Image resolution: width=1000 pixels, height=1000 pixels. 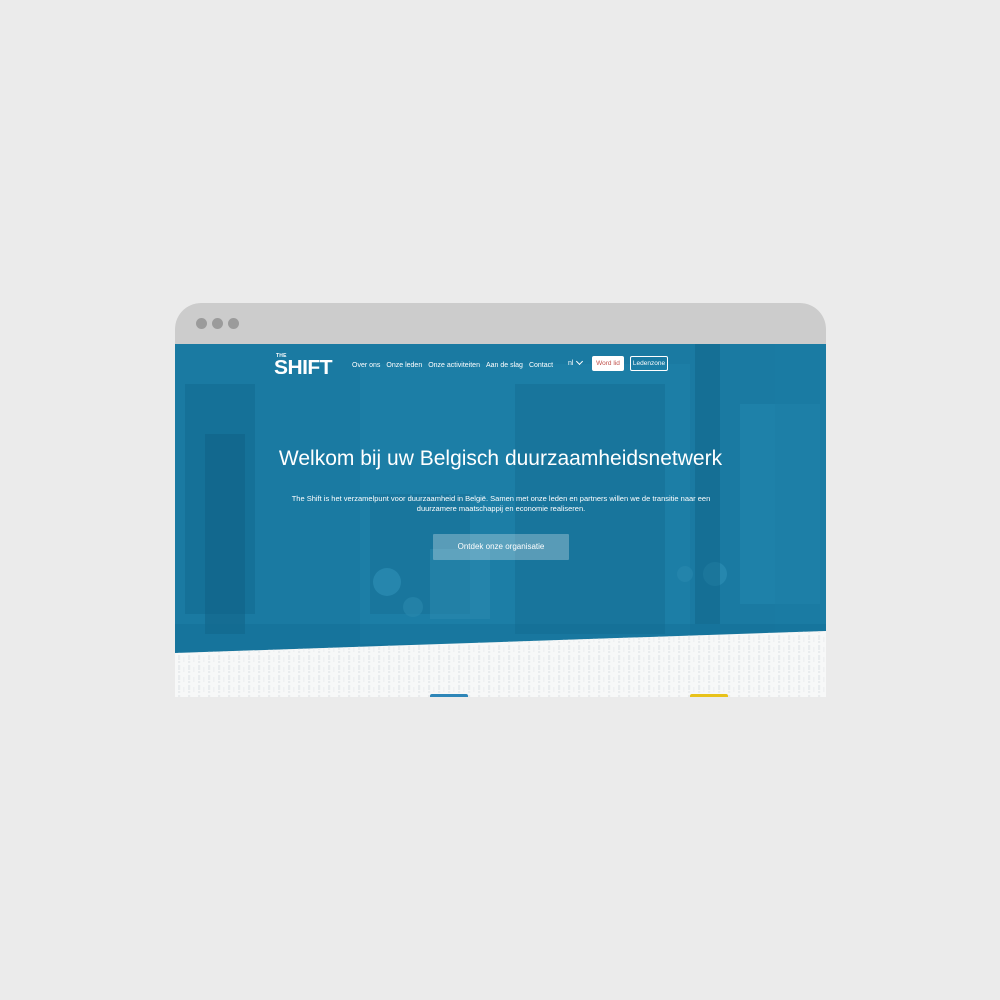 I want to click on logo-word-text: SHIFT, so click(x=303, y=368).